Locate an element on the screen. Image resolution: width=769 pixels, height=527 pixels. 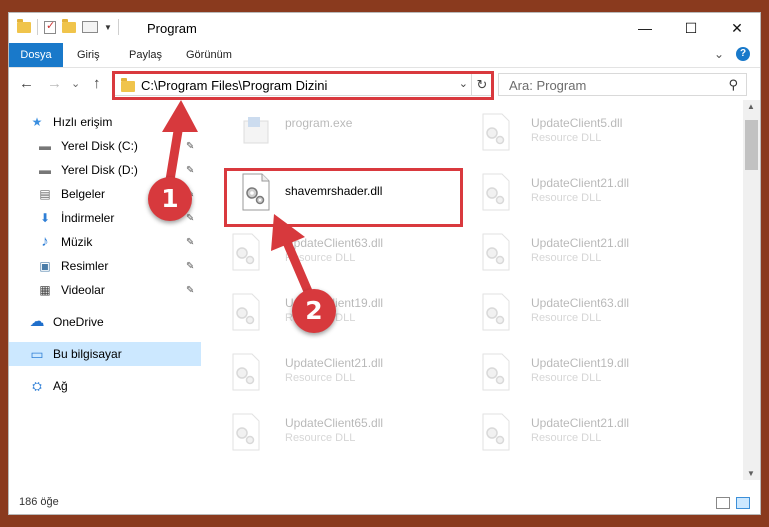
tiles-view-icon is located at coordinates (743, 503).